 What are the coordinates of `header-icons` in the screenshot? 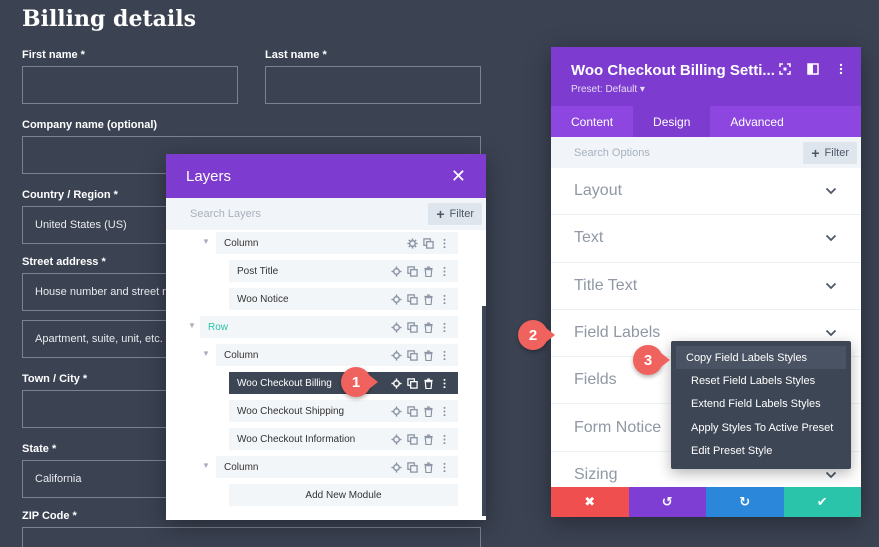 It's located at (813, 69).